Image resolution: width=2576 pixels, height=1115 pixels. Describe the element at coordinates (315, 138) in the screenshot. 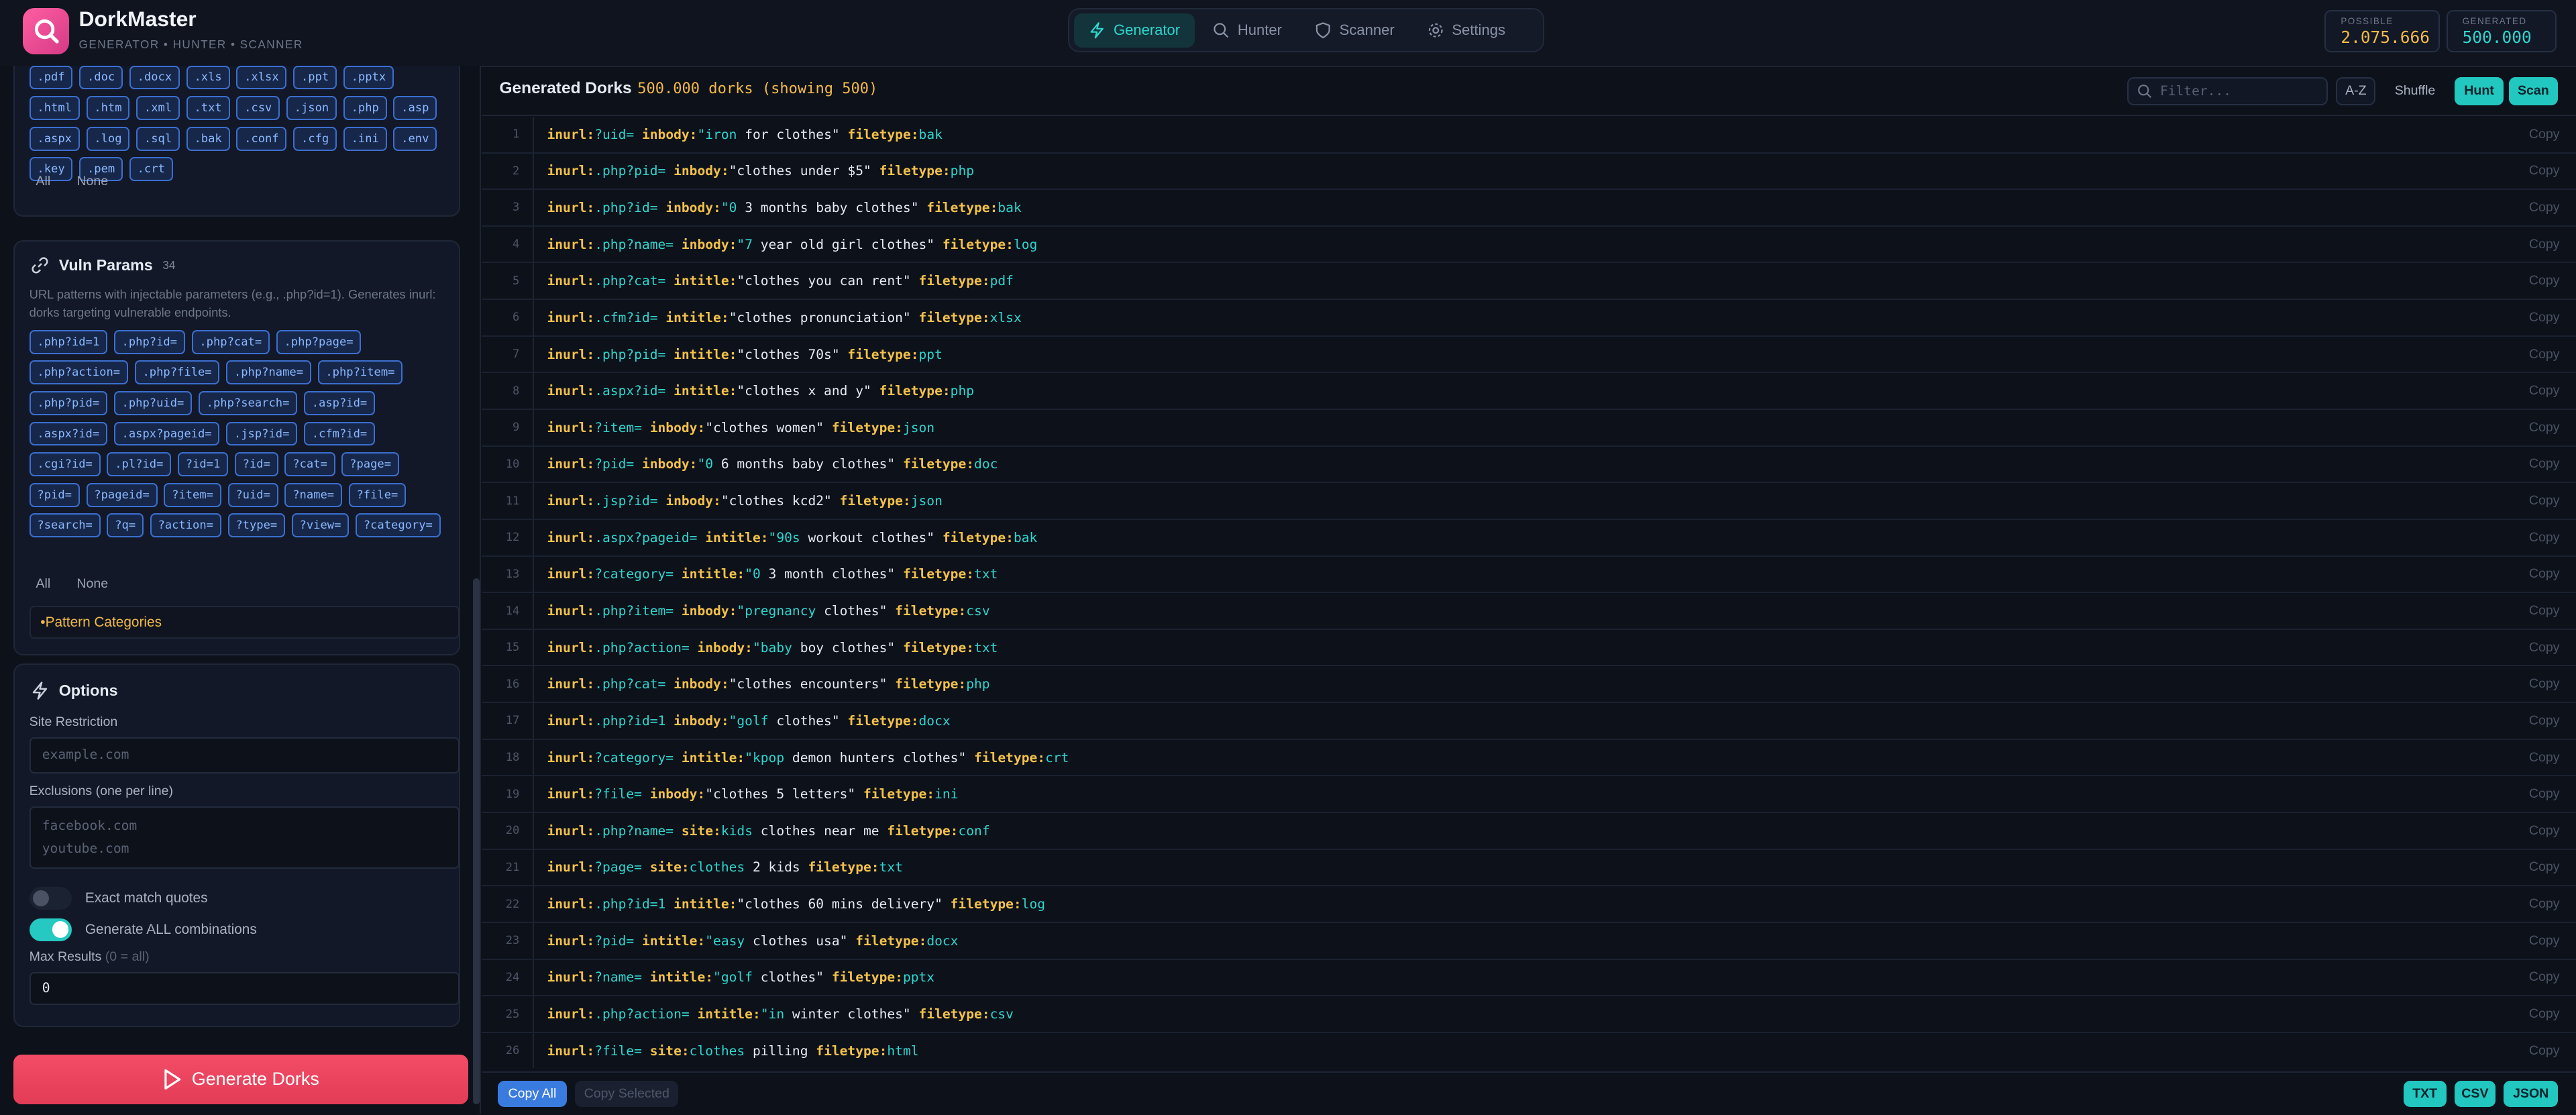

I see `chip: .cfg` at that location.